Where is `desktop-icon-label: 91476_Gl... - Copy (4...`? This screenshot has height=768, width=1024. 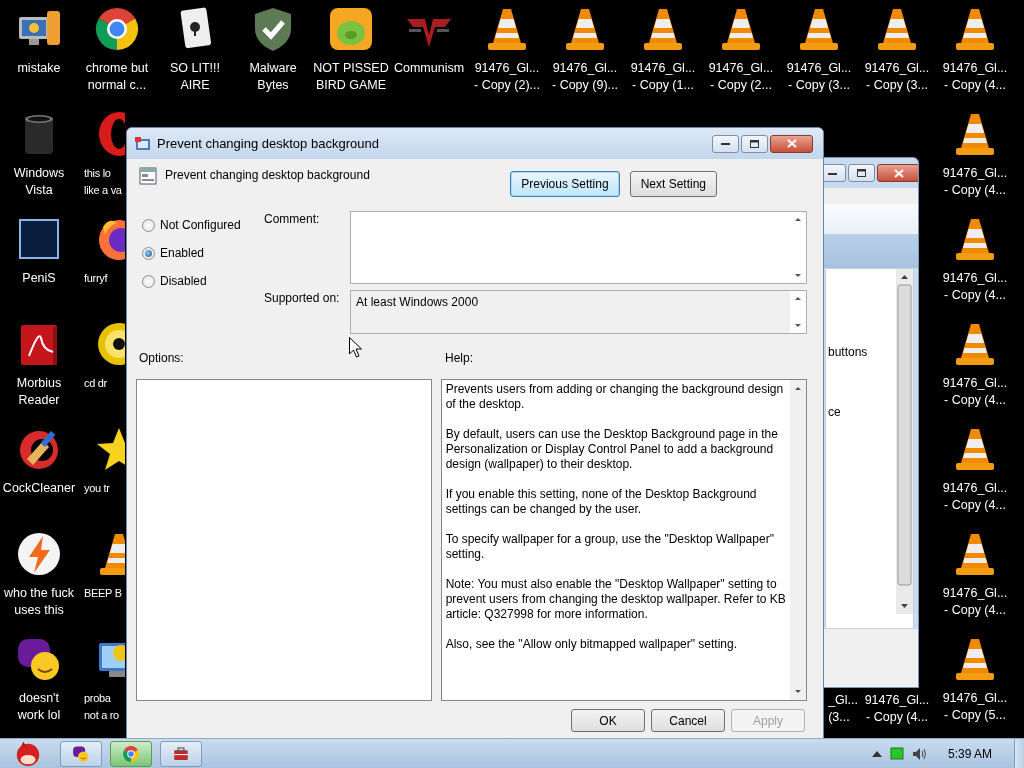 desktop-icon-label: 91476_Gl... - Copy (4... is located at coordinates (897, 709).